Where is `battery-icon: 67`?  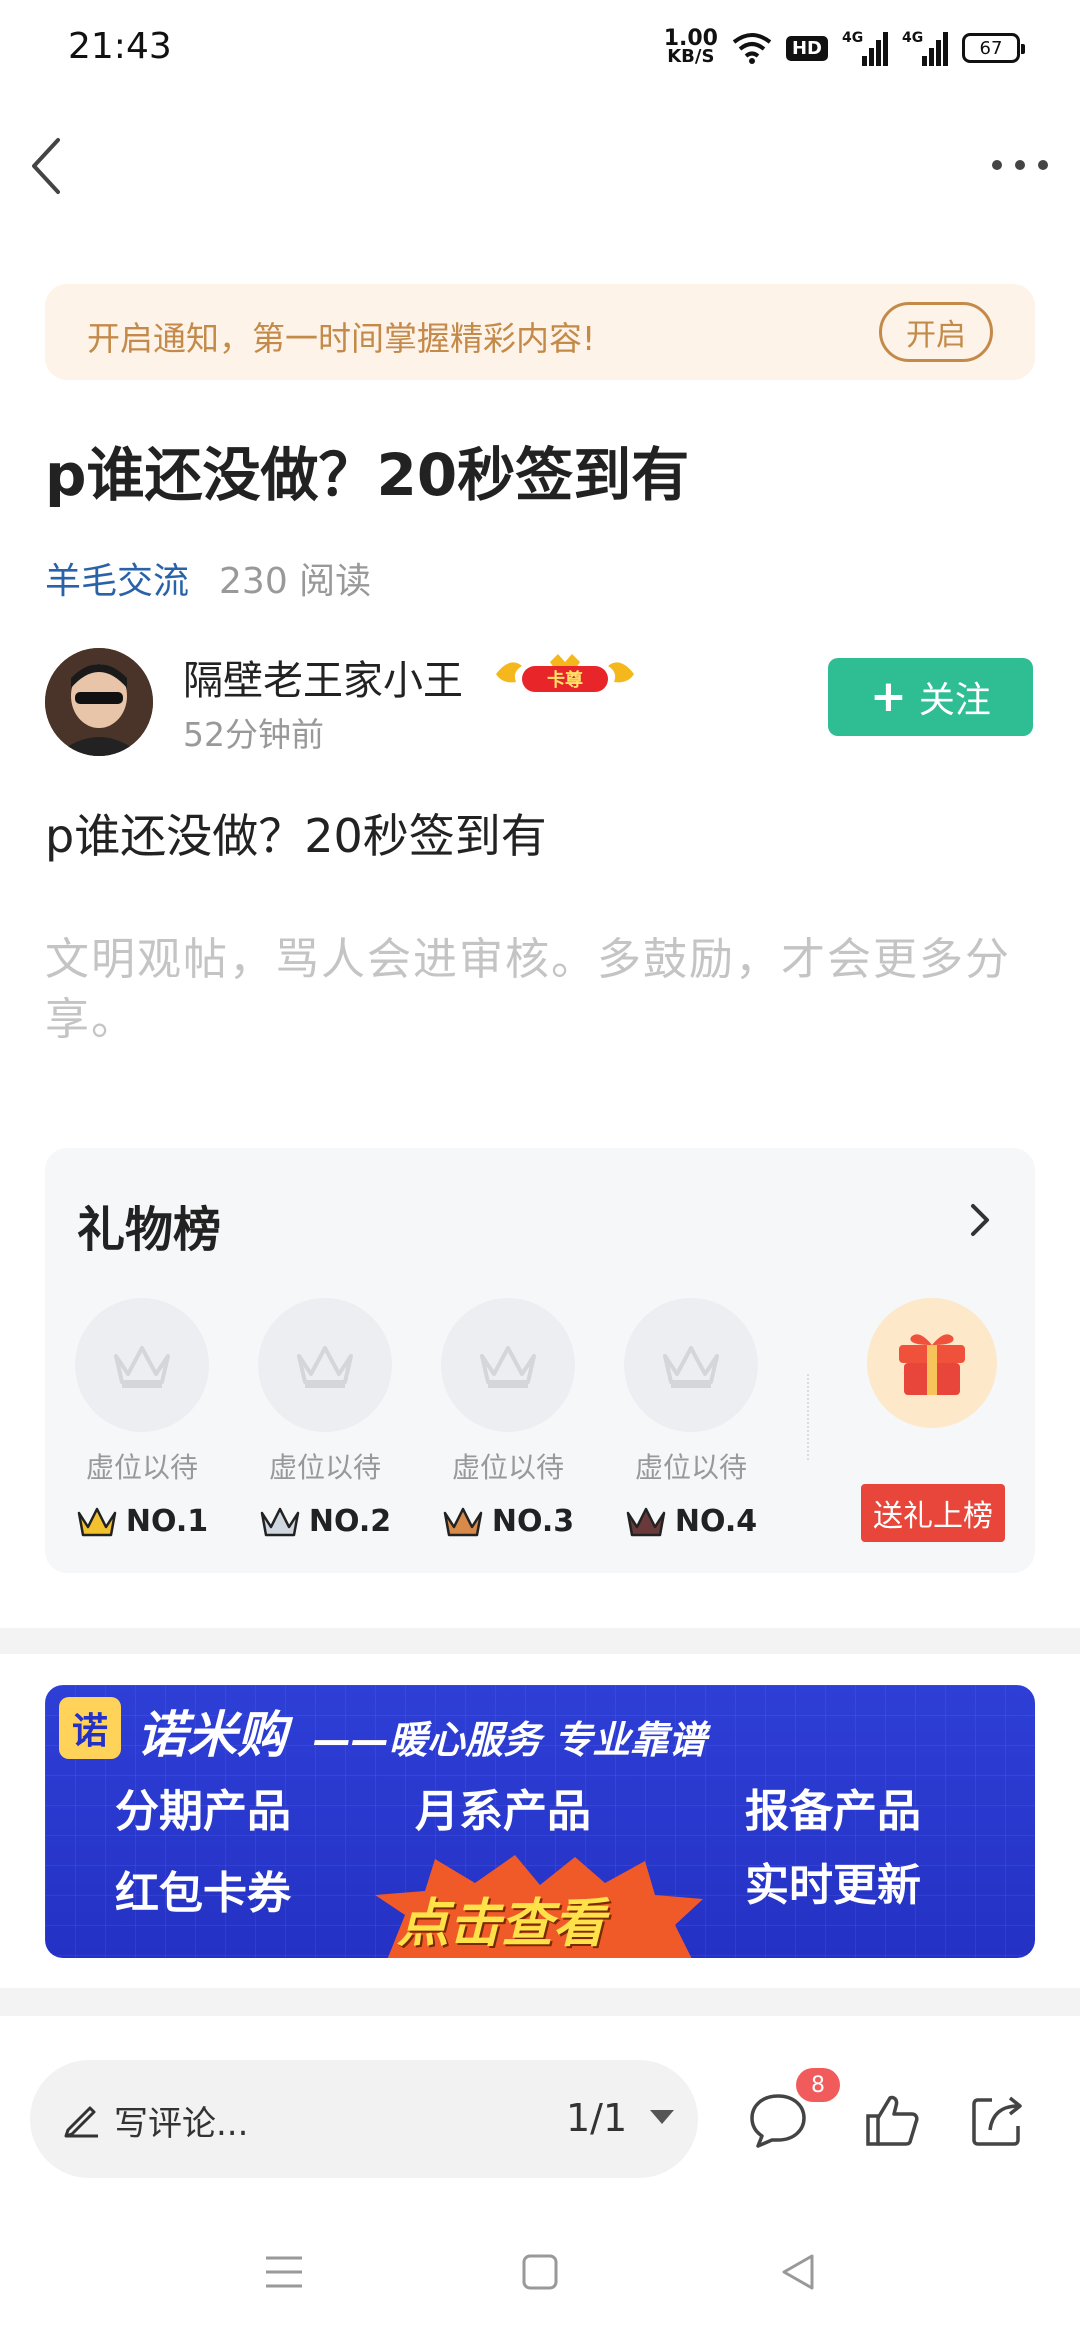 battery-icon: 67 is located at coordinates (993, 48).